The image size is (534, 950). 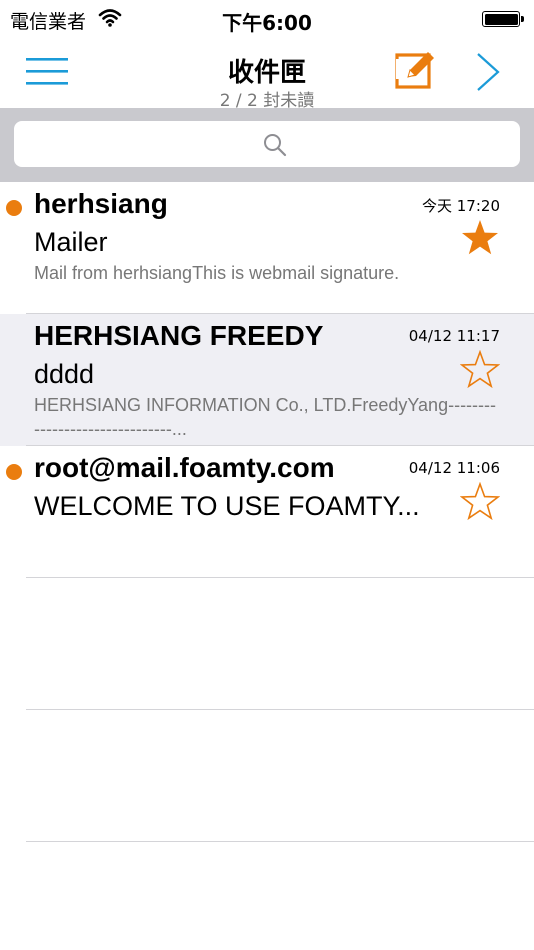 I want to click on star-filled-icon, so click(x=480, y=238).